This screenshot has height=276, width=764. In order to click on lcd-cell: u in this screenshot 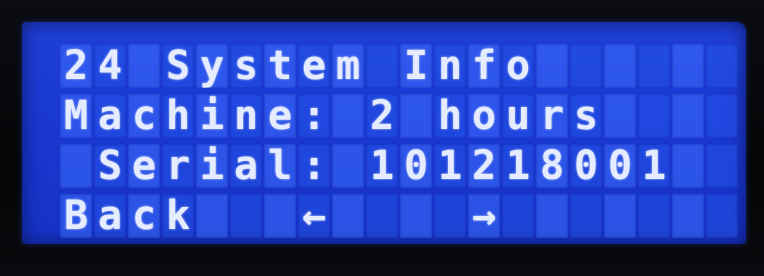, I will do `click(518, 116)`.